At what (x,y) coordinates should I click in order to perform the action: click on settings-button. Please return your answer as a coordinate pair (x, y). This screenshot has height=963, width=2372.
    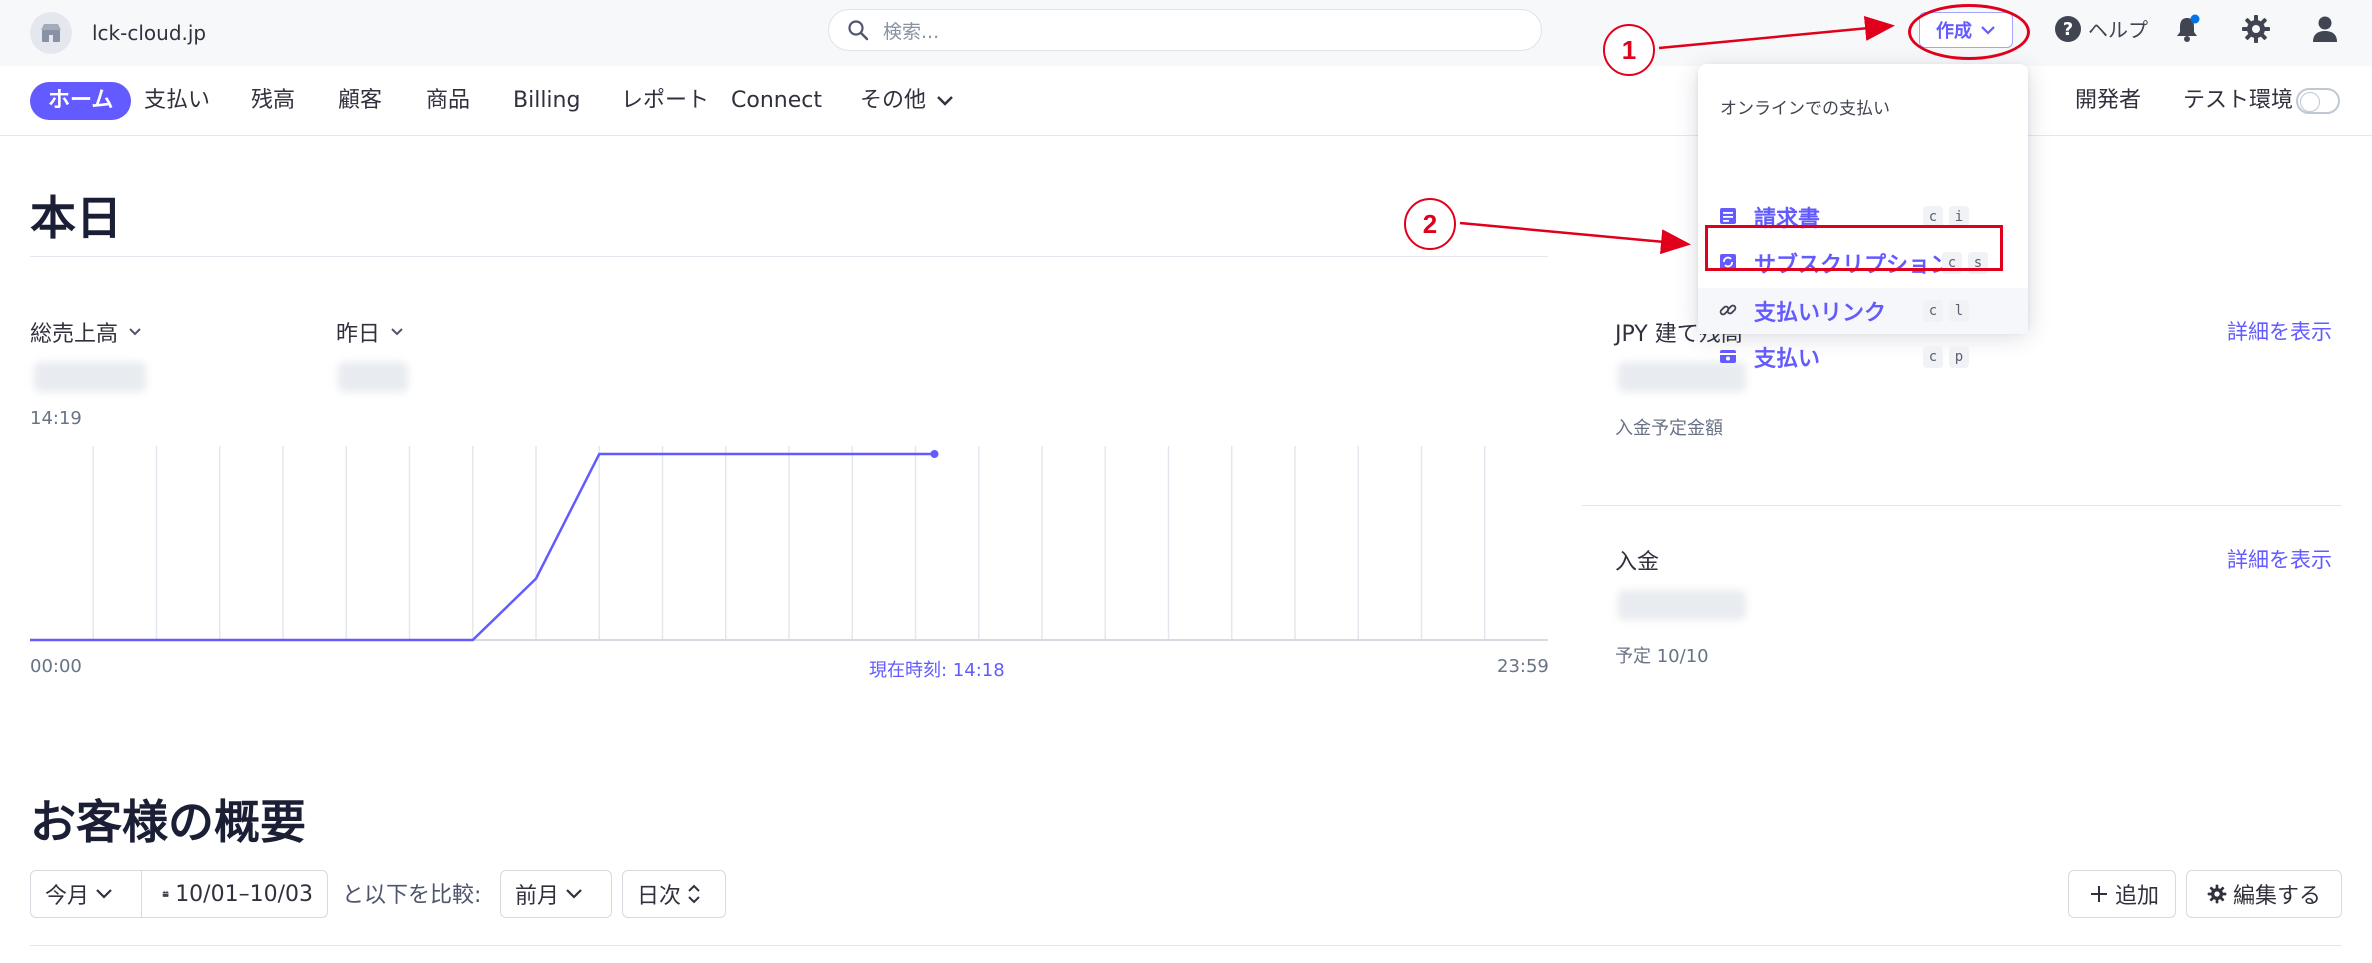
    Looking at the image, I should click on (2256, 31).